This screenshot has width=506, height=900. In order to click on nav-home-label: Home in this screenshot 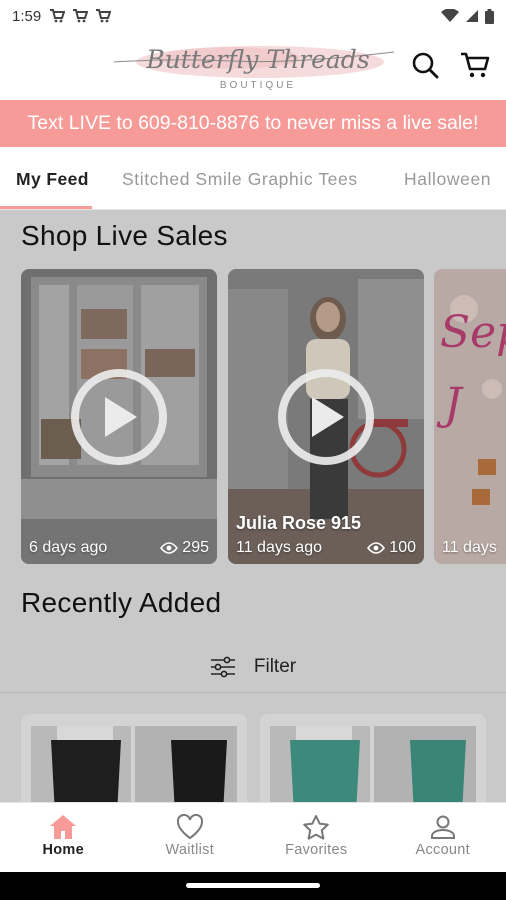, I will do `click(63, 850)`.